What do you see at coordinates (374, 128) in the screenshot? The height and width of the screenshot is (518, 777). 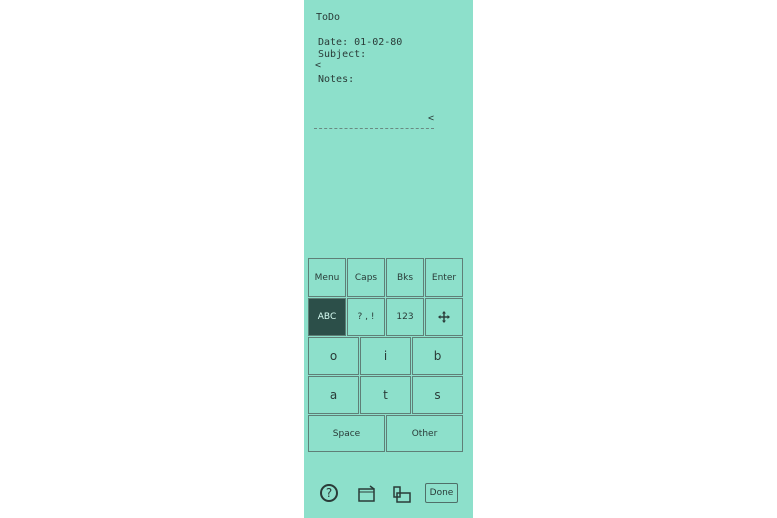 I see `notes-divider` at bounding box center [374, 128].